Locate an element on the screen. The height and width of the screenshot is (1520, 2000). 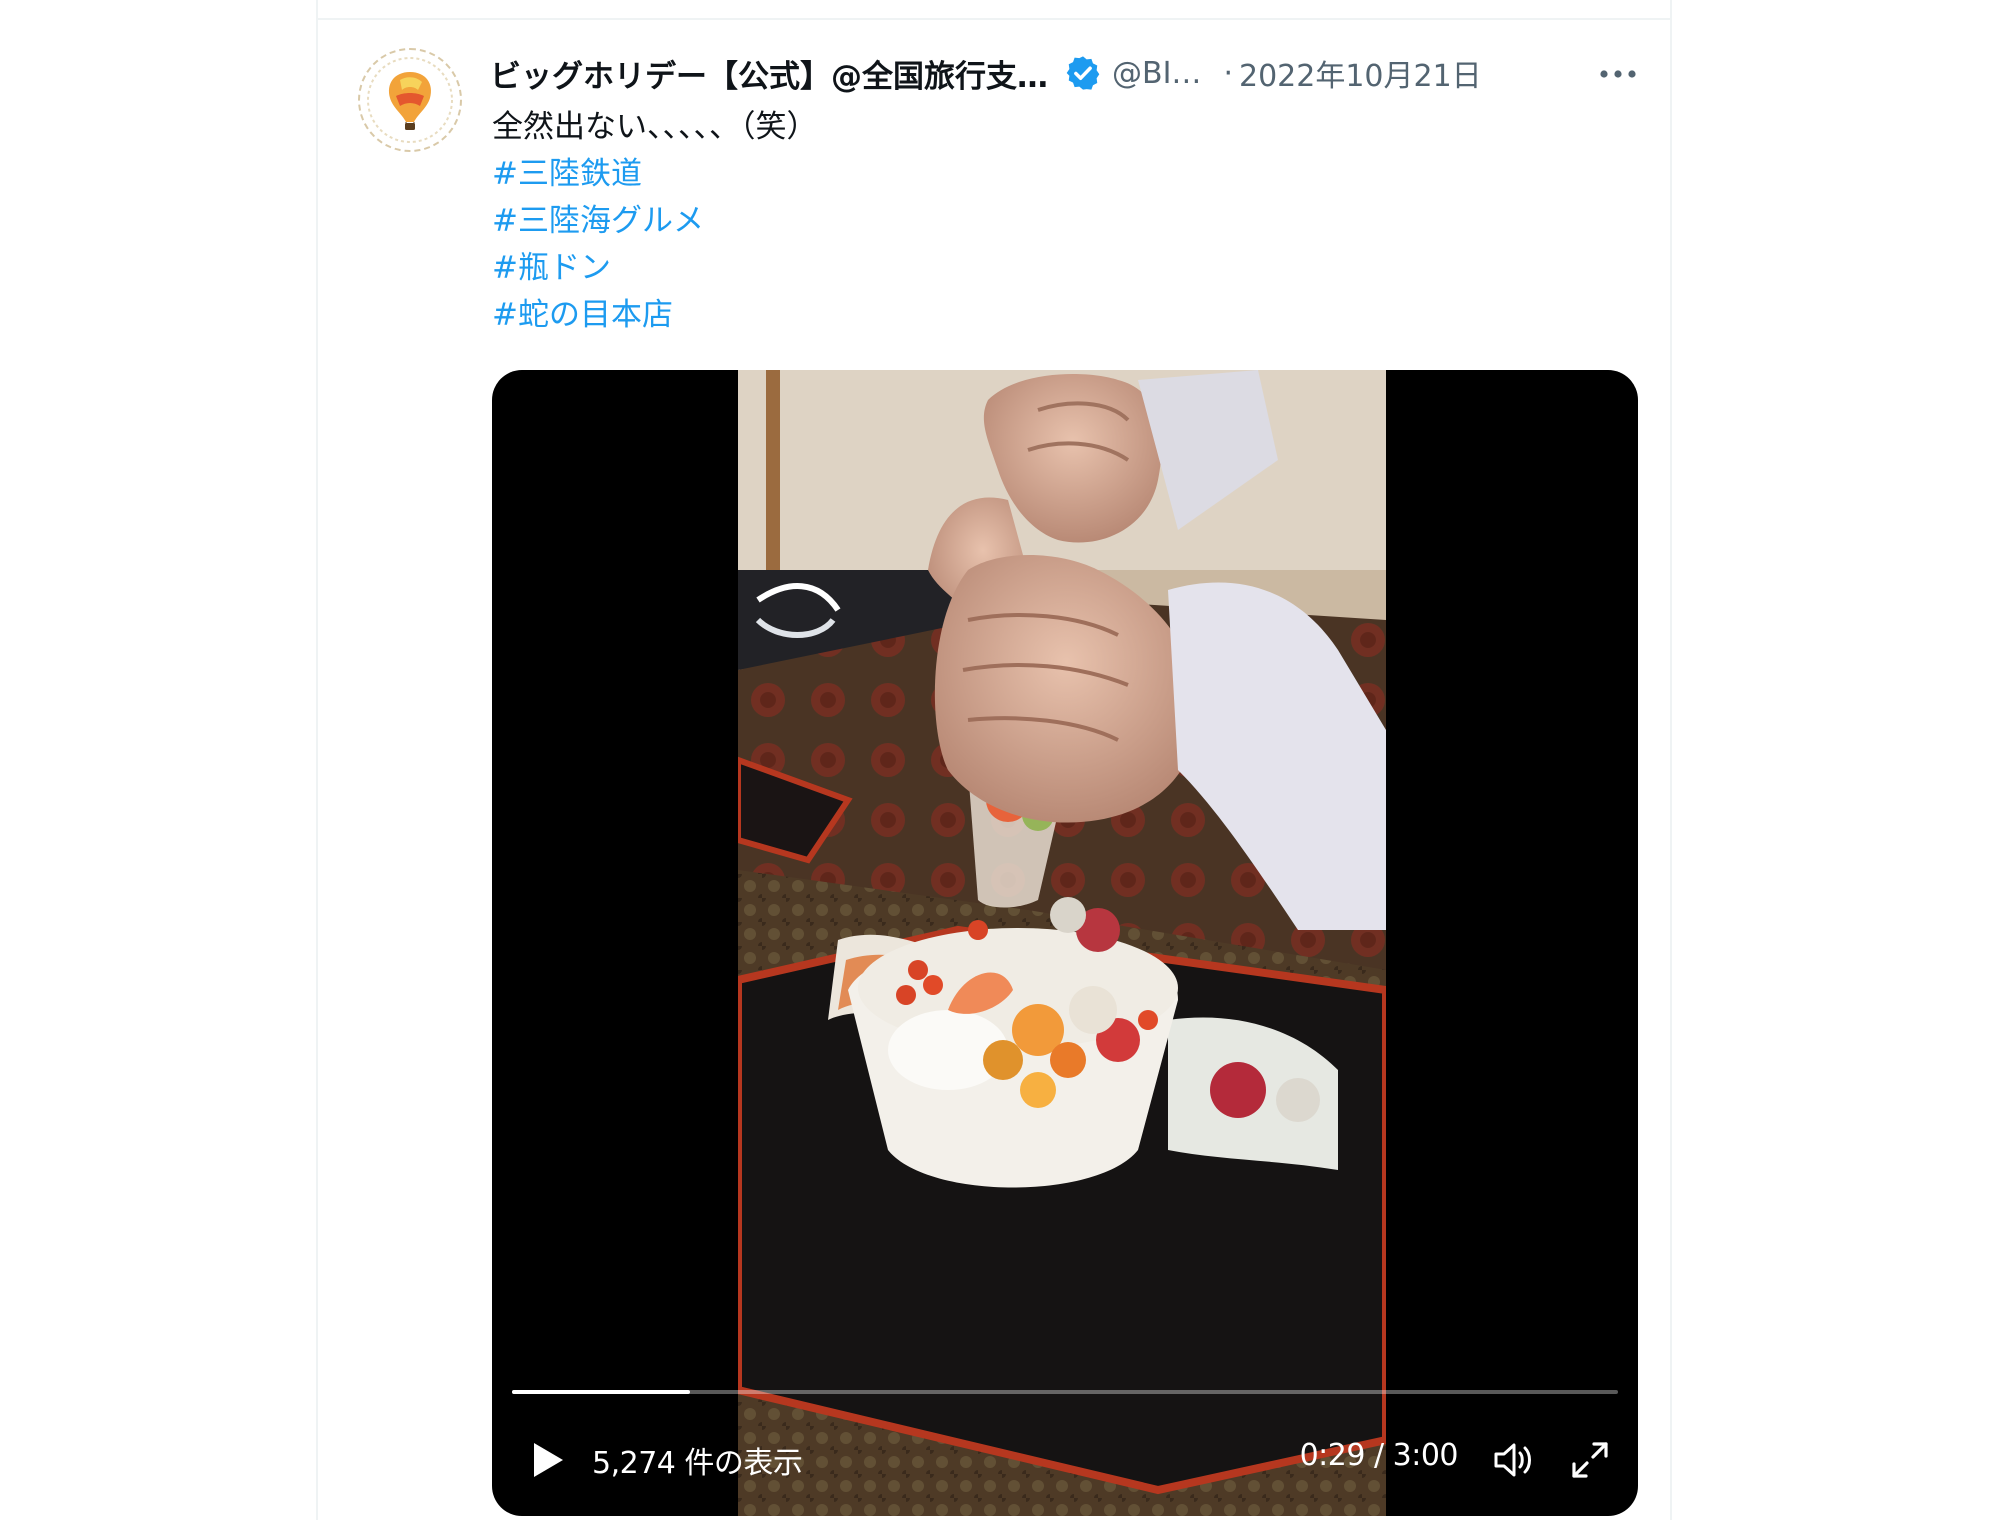
hashtag-link: #三陸鉄道 is located at coordinates (655, 174).